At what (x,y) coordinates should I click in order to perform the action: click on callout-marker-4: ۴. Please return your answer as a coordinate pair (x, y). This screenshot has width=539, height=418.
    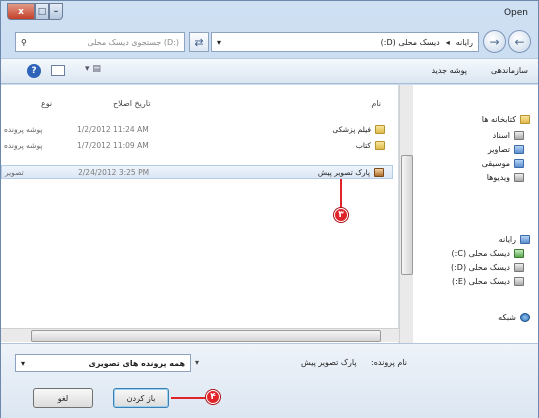
    Looking at the image, I should click on (213, 397).